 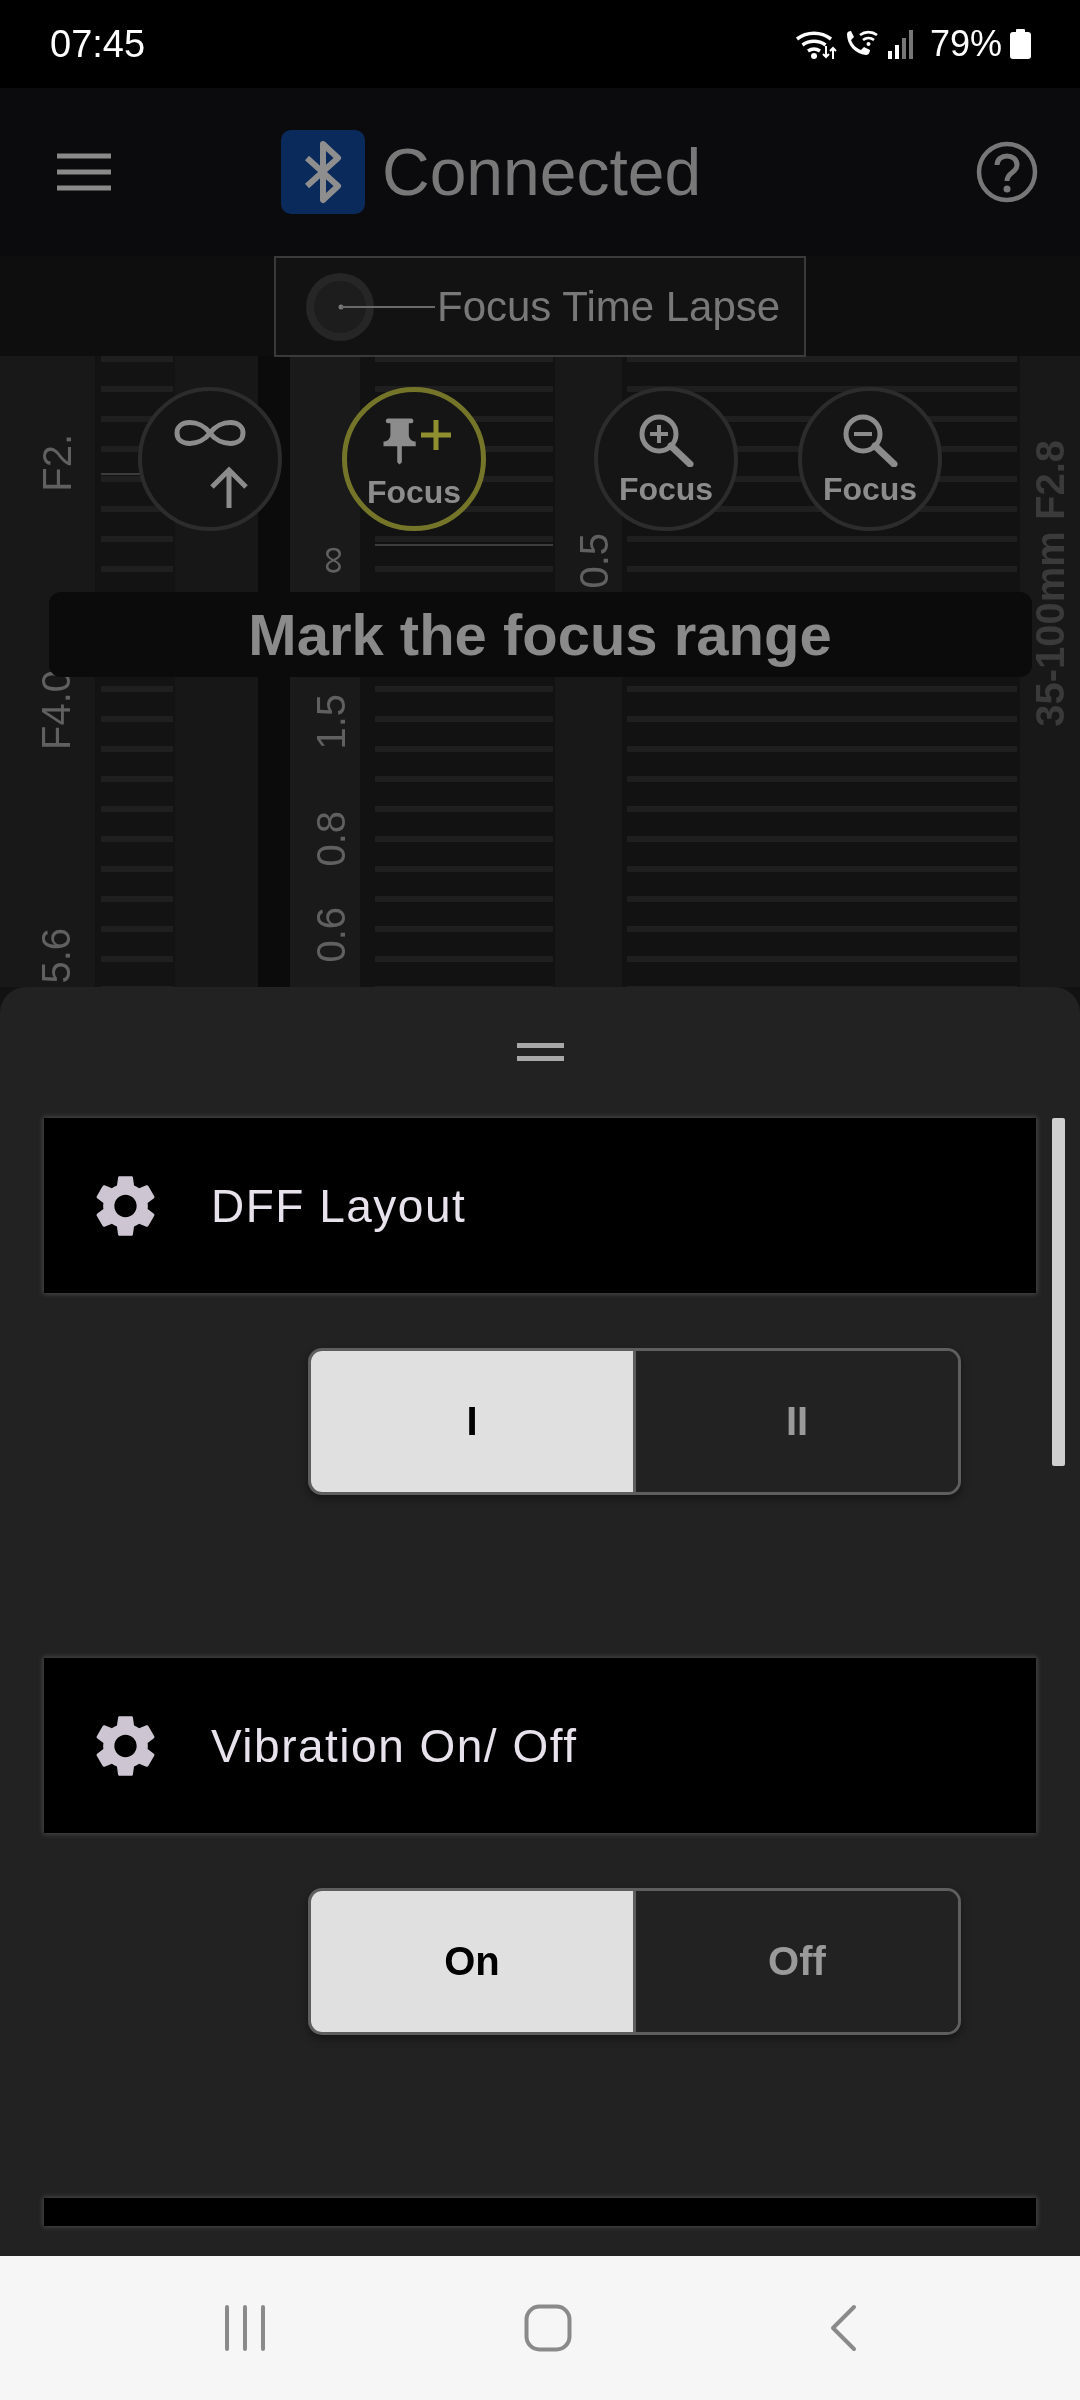 I want to click on knob-icon, so click(x=370, y=306).